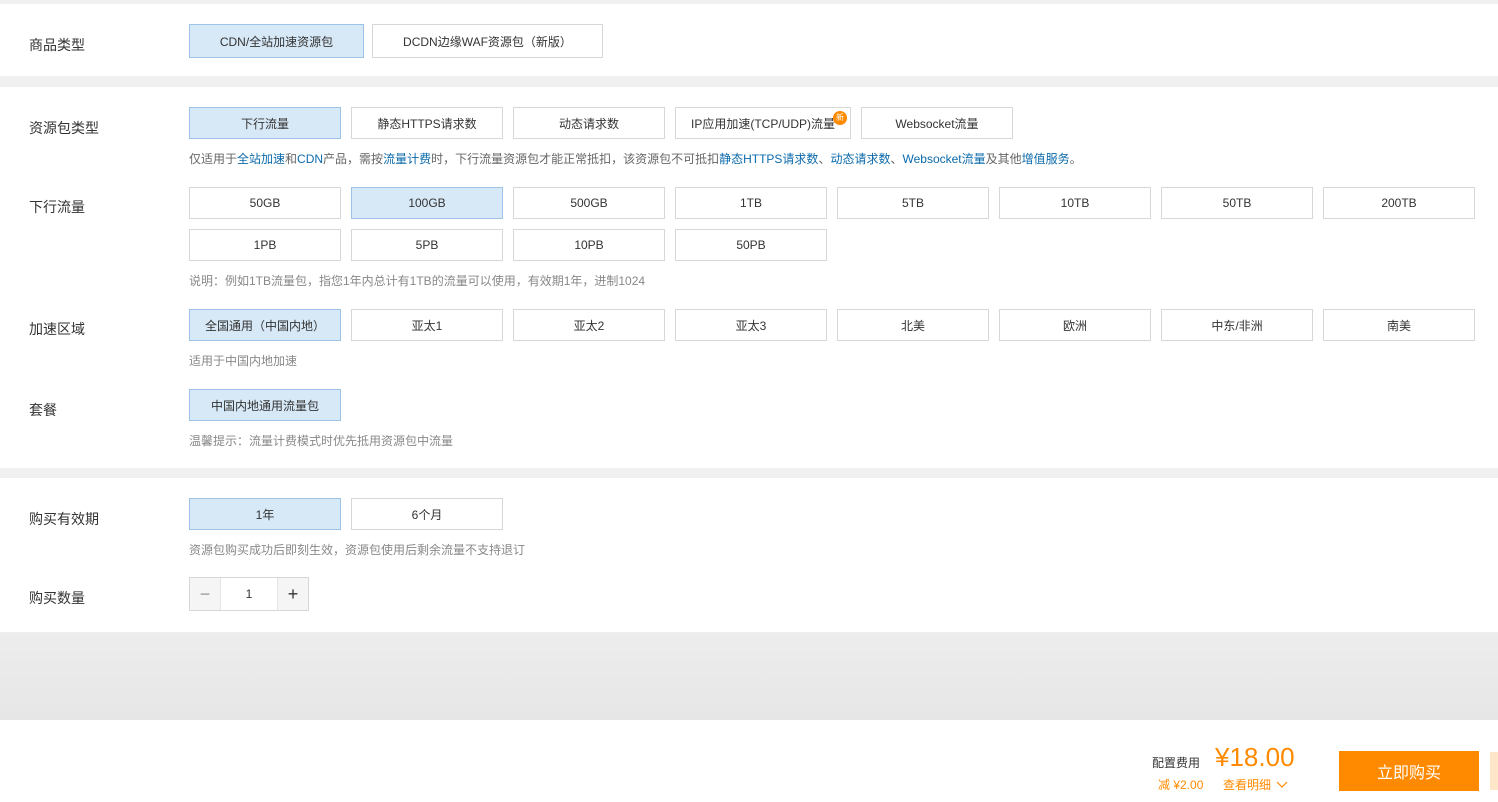 The width and height of the screenshot is (1498, 802). I want to click on option-downstream-traffic: 下行流量, so click(265, 123).